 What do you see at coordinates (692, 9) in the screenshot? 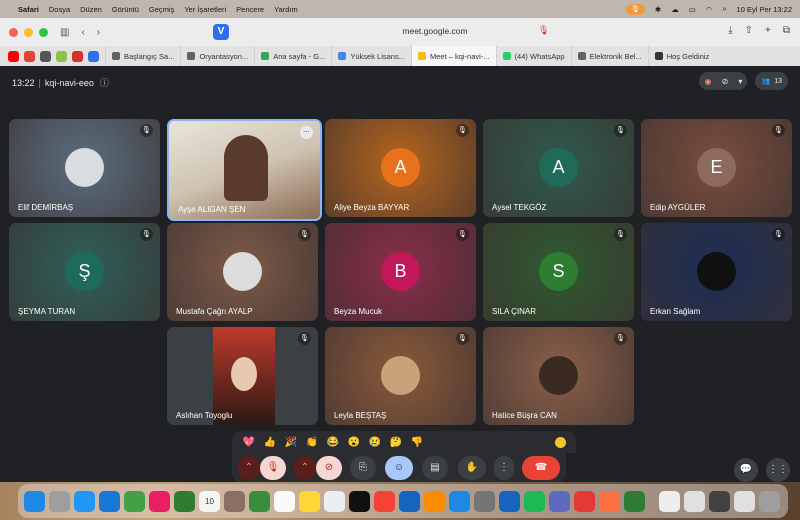
I see `battery-icon: ▭` at bounding box center [692, 9].